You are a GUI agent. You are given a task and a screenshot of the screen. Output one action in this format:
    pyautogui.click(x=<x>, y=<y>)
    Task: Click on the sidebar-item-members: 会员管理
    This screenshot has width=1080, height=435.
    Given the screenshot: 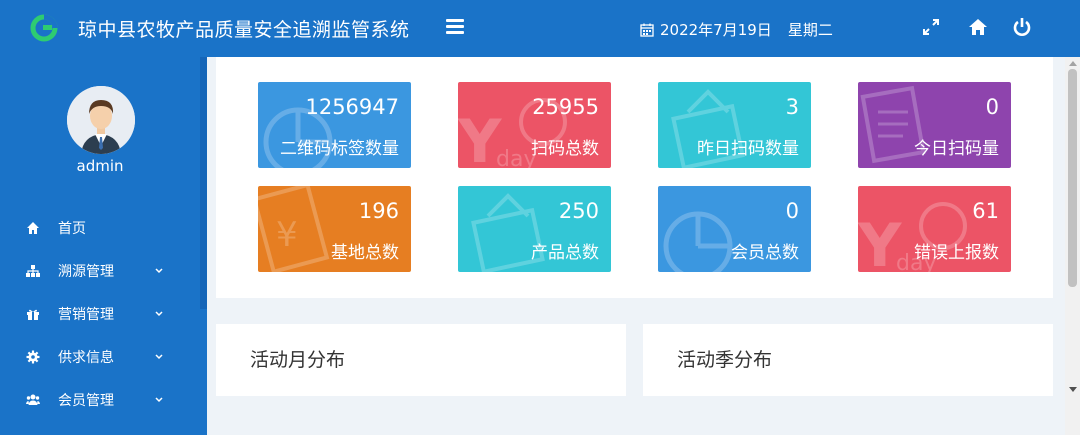 What is the action you would take?
    pyautogui.click(x=100, y=400)
    